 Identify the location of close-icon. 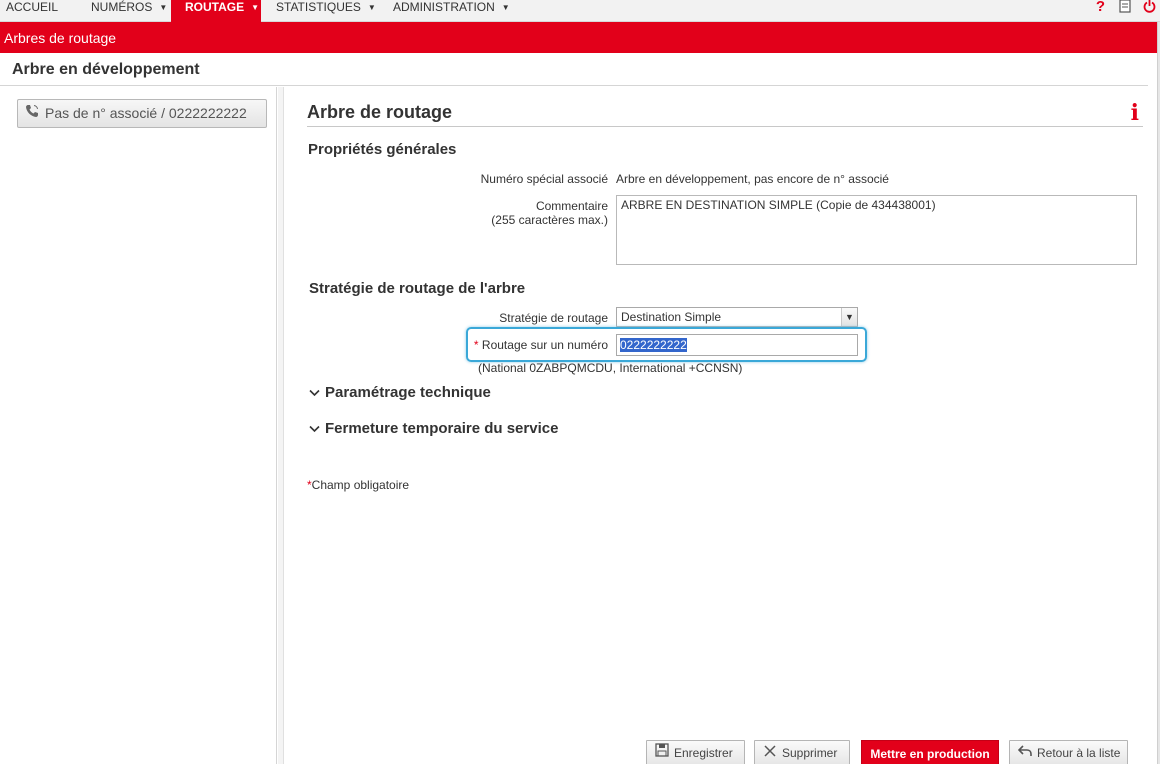
(770, 752).